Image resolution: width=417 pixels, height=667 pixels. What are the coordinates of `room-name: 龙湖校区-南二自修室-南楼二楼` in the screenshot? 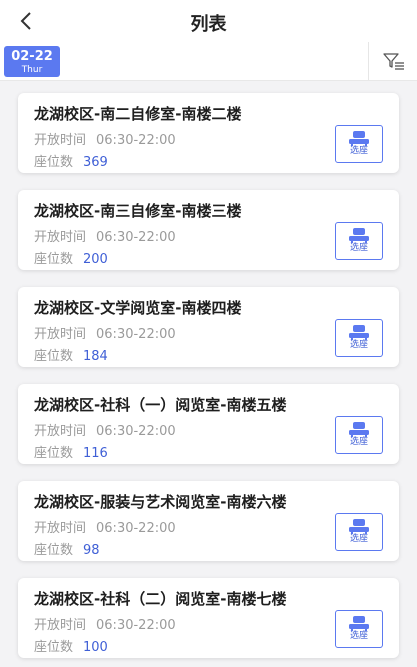 It's located at (138, 114).